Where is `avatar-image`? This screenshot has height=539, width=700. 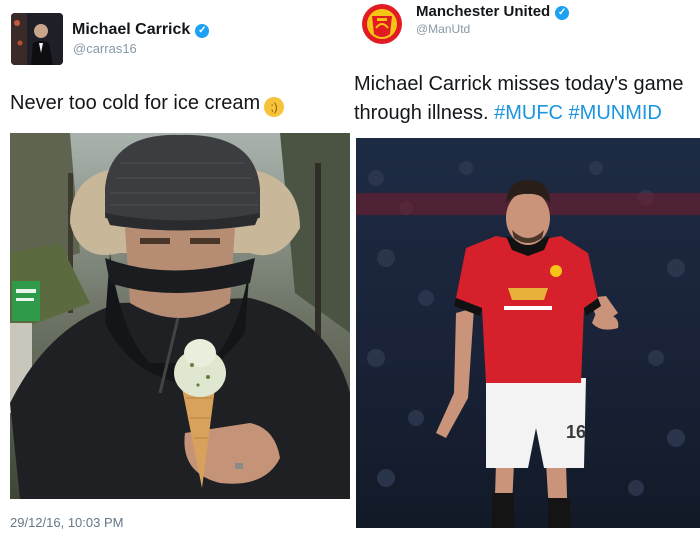 avatar-image is located at coordinates (37, 39).